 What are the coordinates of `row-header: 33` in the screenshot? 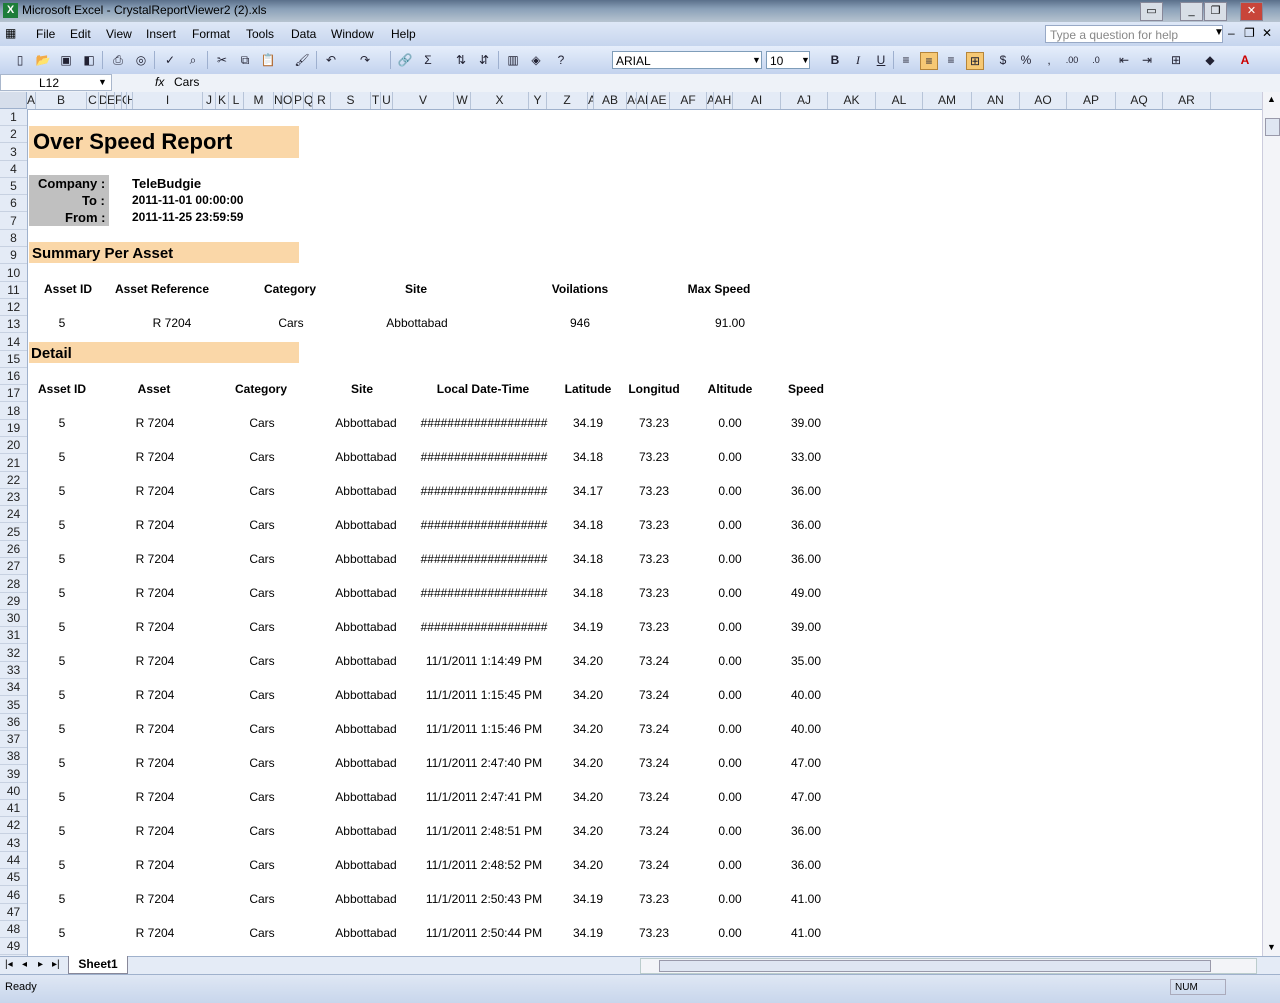 It's located at (13, 670).